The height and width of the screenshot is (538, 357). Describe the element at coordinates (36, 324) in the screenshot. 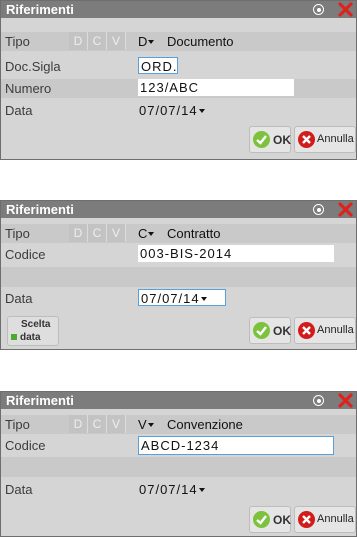

I see `scelta-label-1: Scelta` at that location.